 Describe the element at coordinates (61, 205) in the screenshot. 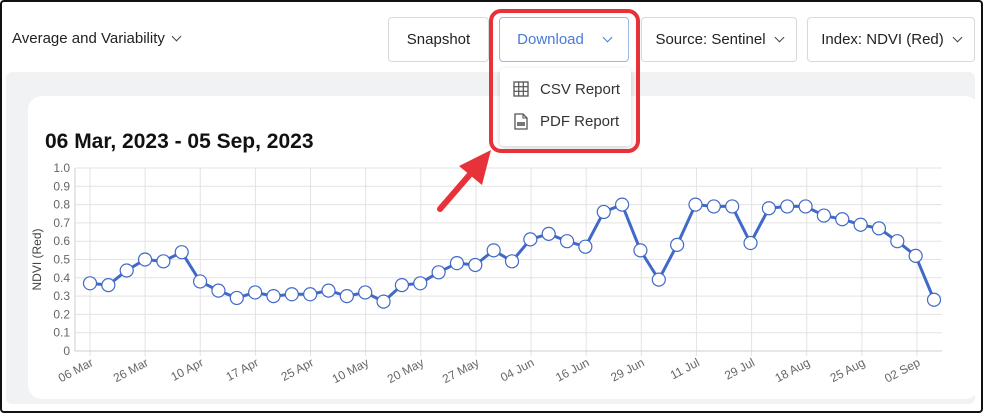

I see `y-tick-label: 0.8` at that location.